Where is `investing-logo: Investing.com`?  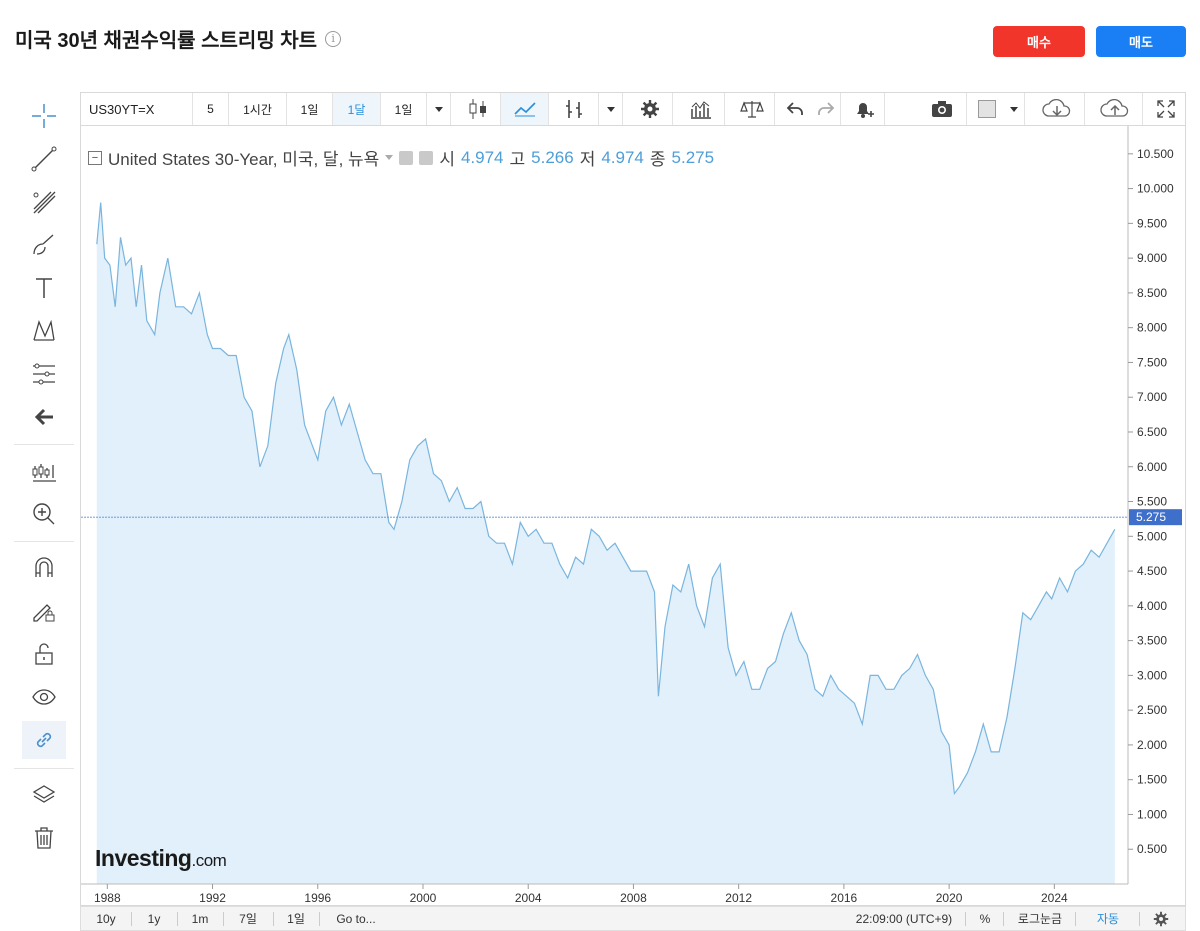 investing-logo: Investing.com is located at coordinates (161, 858).